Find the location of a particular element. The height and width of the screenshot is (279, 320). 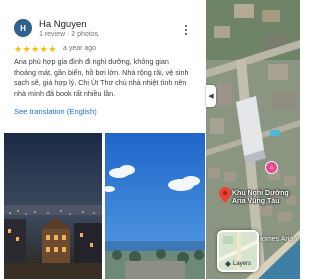

place-name-label: Khu Nghỉ Dưỡng Aria Vũng Tàu is located at coordinates (266, 198).